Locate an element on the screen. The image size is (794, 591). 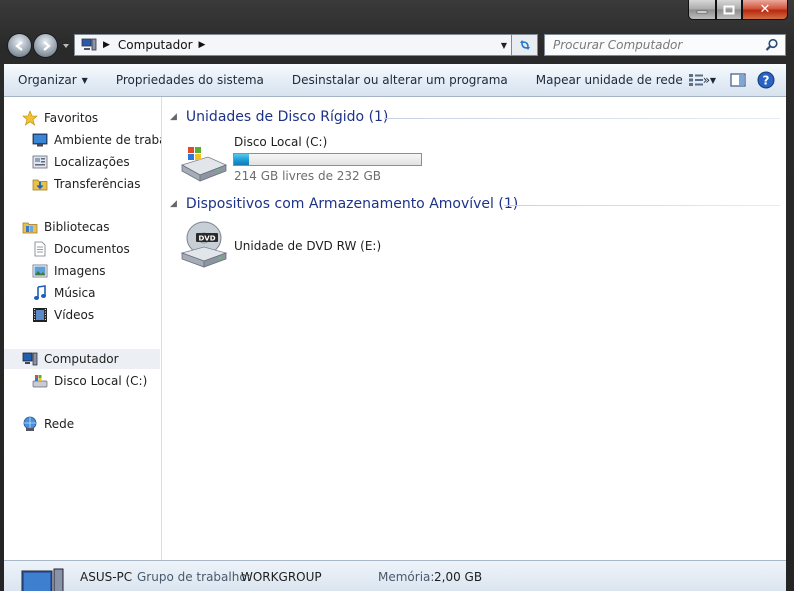
close-icon: ✕ is located at coordinates (765, 9).